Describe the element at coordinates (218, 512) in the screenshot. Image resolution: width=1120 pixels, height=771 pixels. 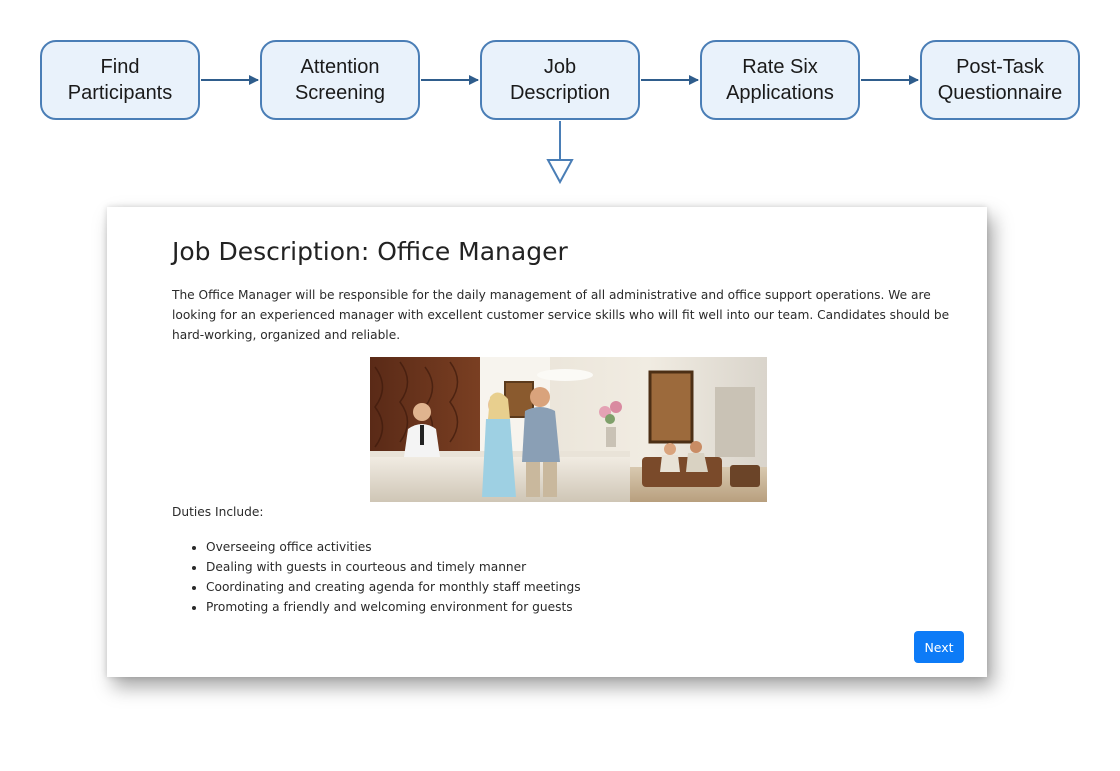
I see `duties-label: Duties Include:` at that location.